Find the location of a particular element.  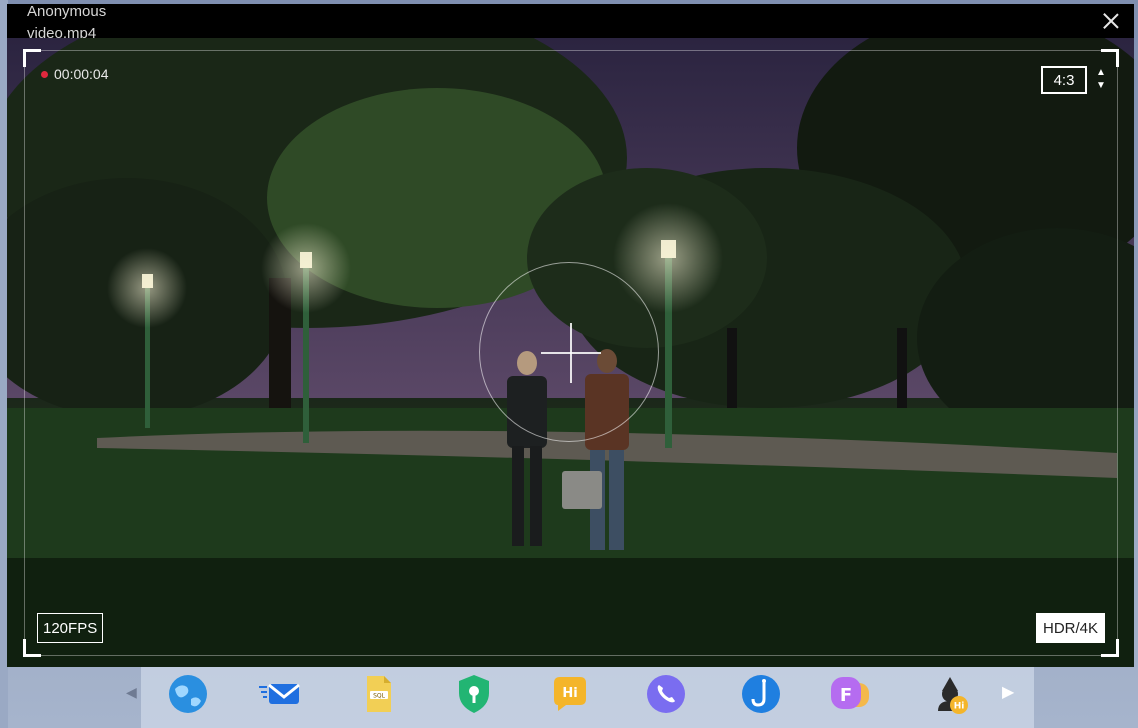

phone-call-icon is located at coordinates (666, 694).